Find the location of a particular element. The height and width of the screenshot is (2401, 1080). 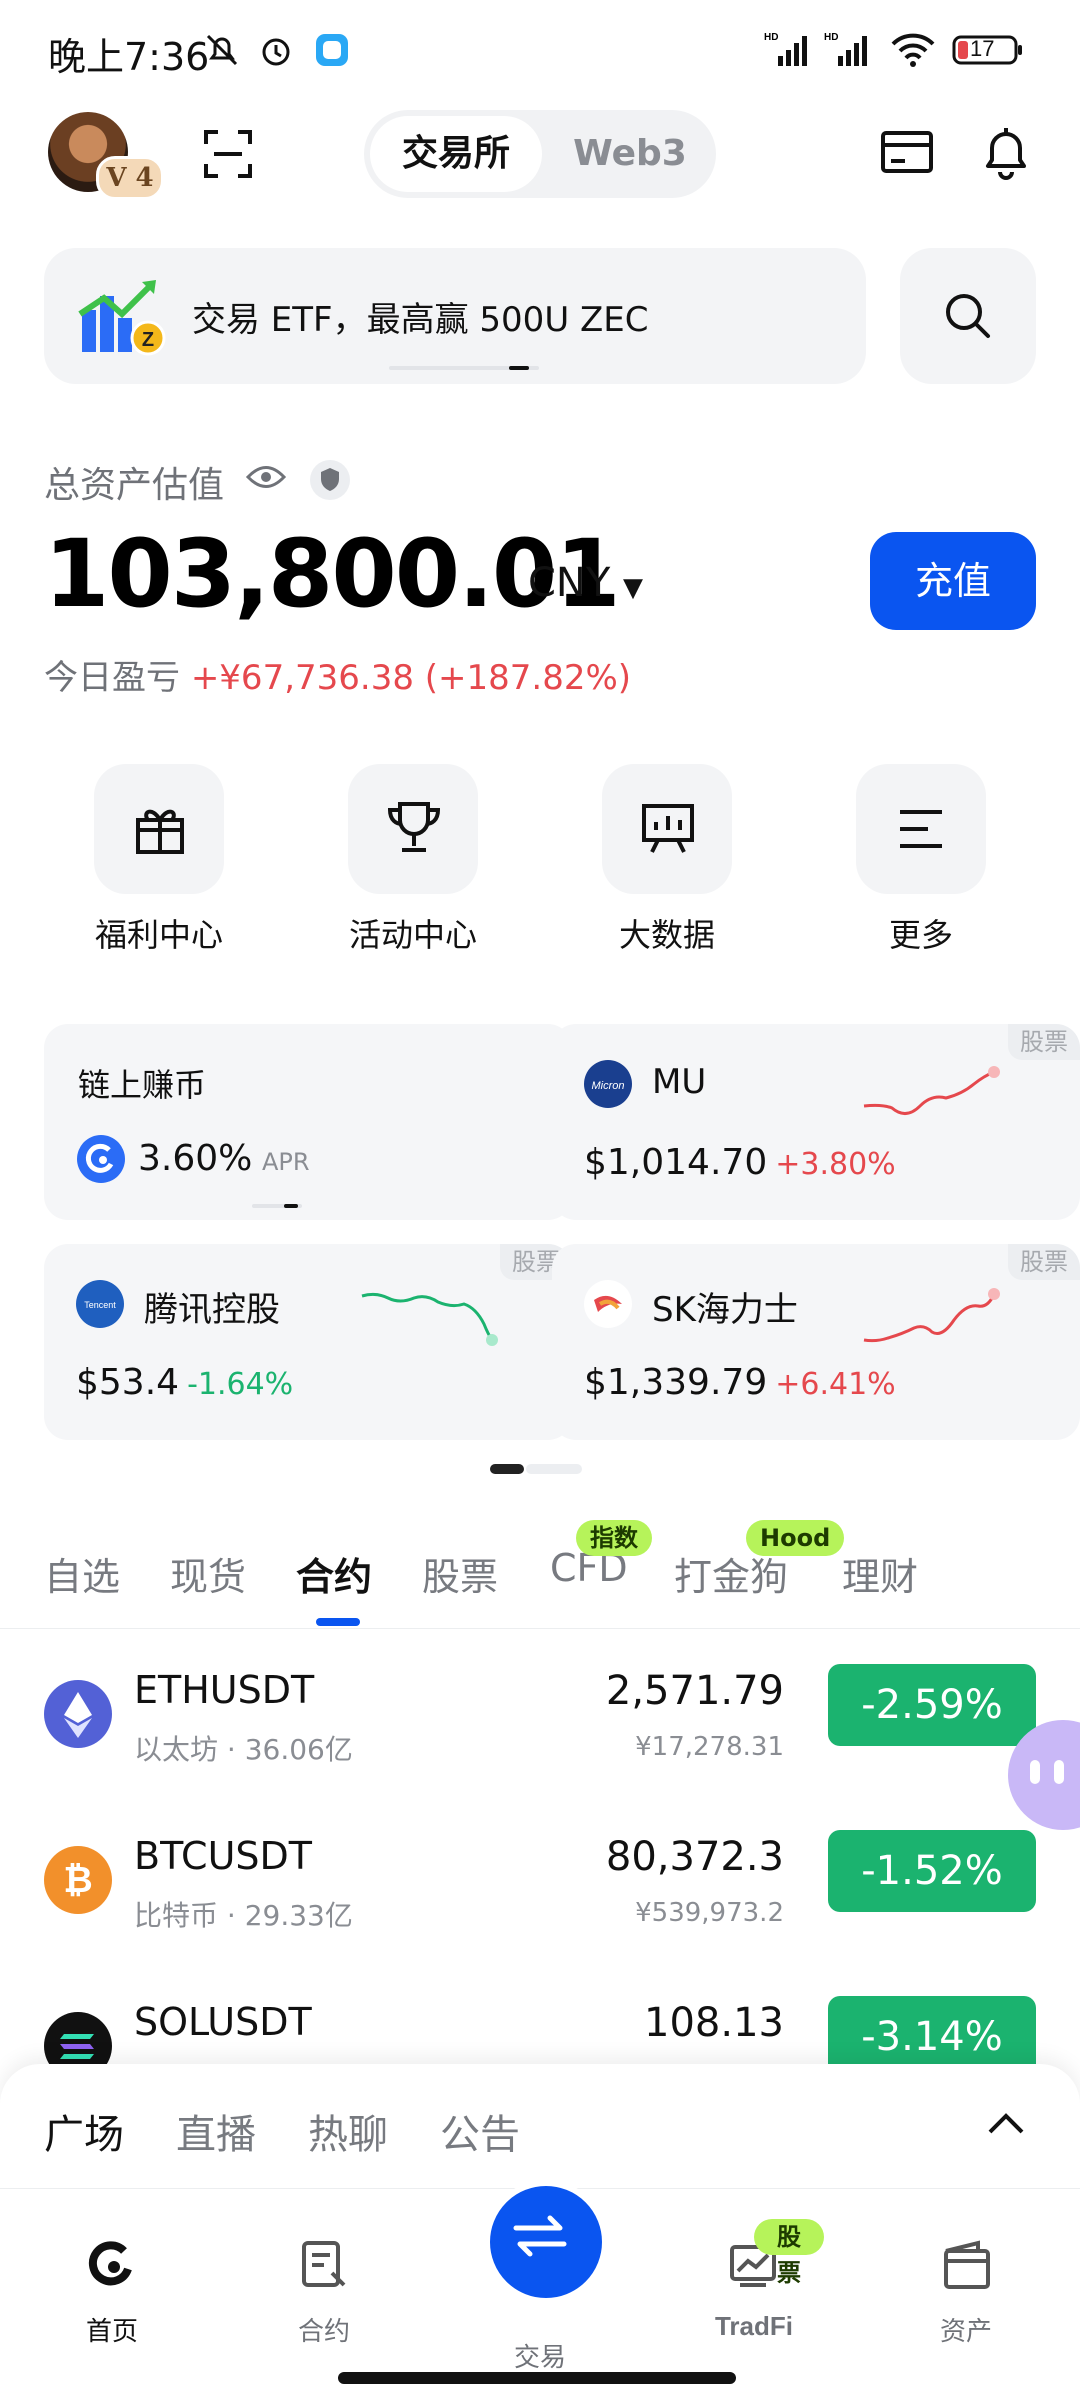

recharge-button: 充值 is located at coordinates (953, 581).